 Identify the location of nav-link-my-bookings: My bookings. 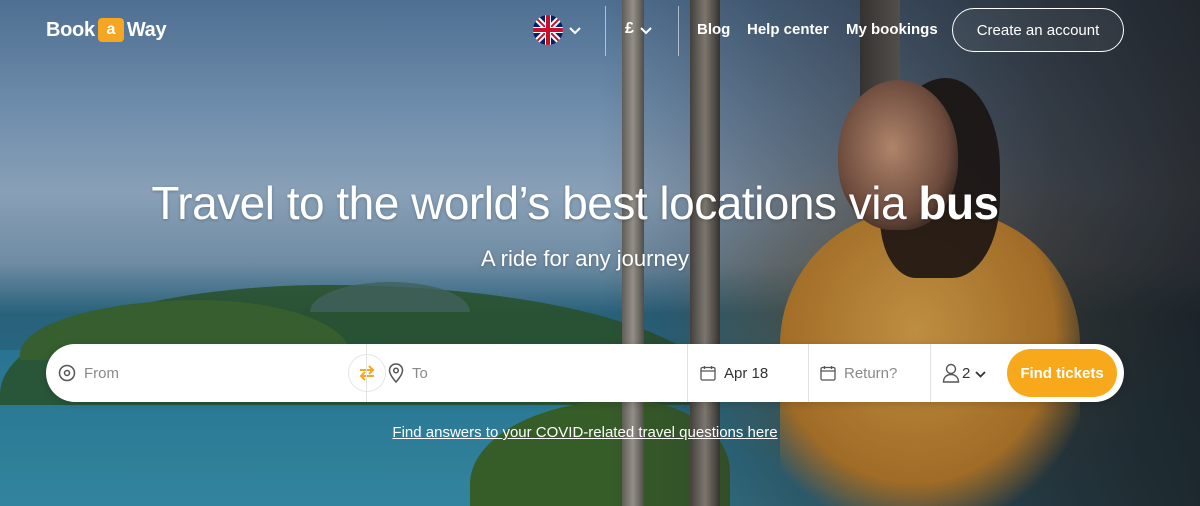
(892, 29).